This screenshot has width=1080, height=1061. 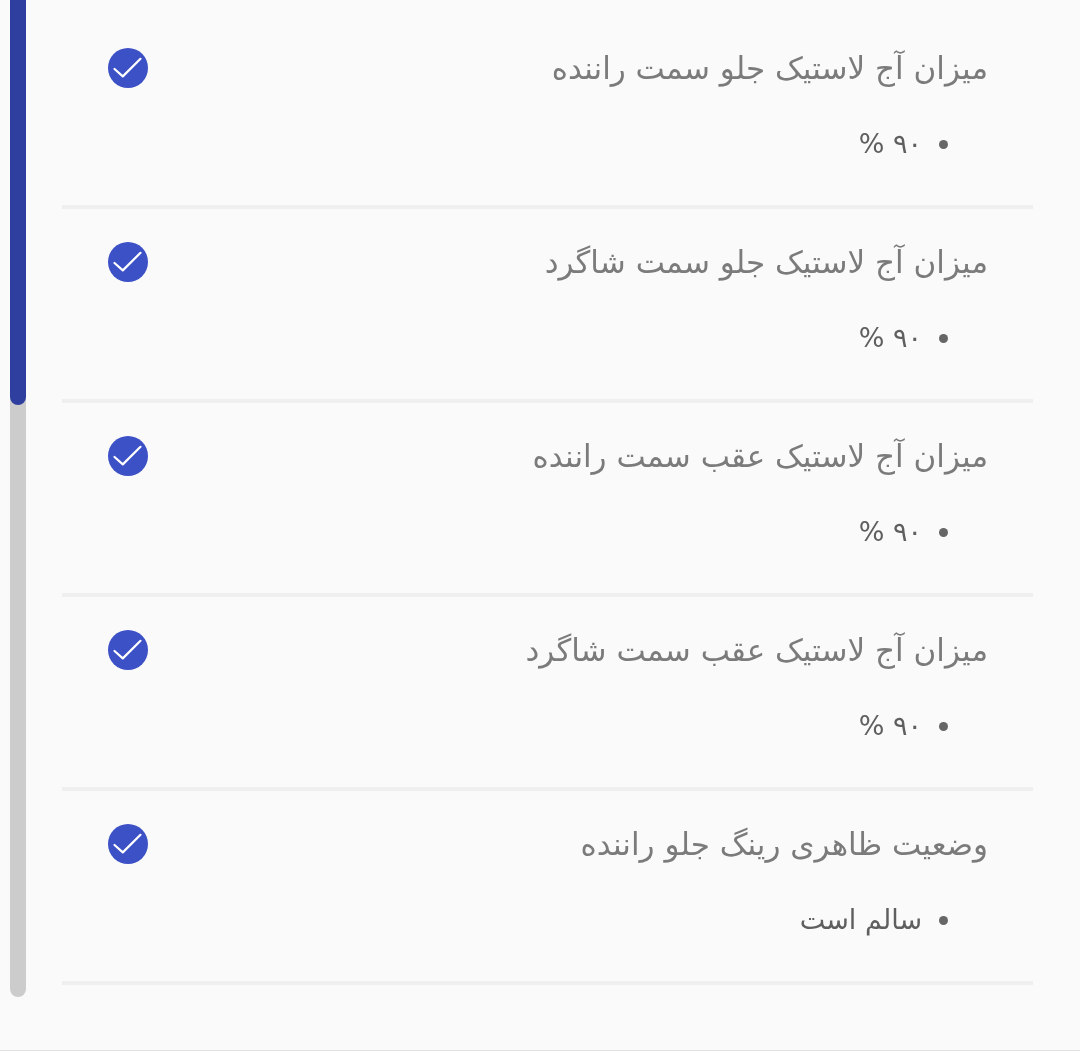 I want to click on item-title: وضعیت ظاهری رینگ جلو راننده, so click(x=784, y=844).